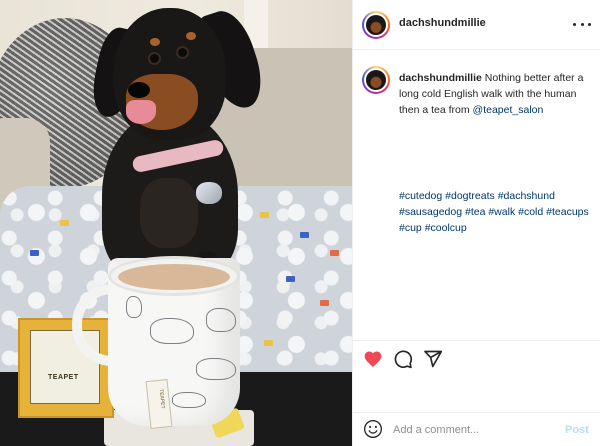 The image size is (600, 446). Describe the element at coordinates (420, 196) in the screenshot. I see `hashtag-link: #cutedog` at that location.